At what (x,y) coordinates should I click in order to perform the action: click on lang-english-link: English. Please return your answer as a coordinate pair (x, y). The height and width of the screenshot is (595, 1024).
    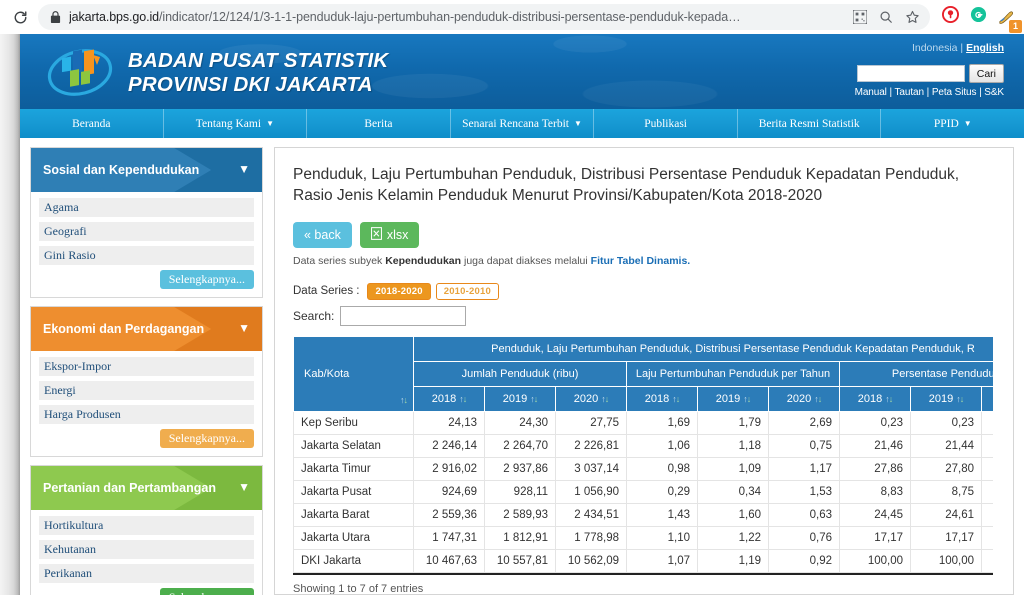
    Looking at the image, I should click on (985, 48).